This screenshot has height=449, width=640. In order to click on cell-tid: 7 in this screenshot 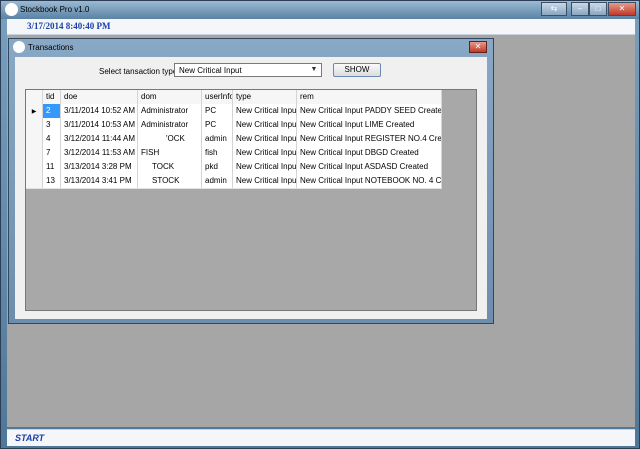, I will do `click(52, 153)`.